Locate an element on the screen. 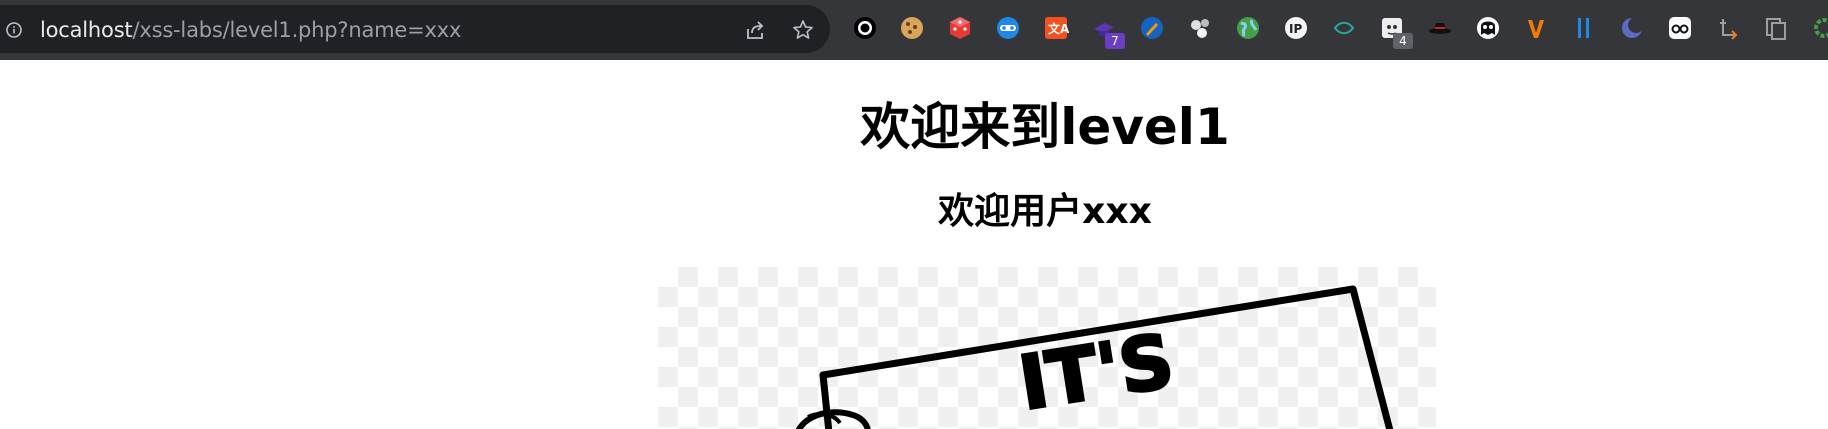 This screenshot has height=429, width=1828. ghost-extension-icon is located at coordinates (1488, 28).